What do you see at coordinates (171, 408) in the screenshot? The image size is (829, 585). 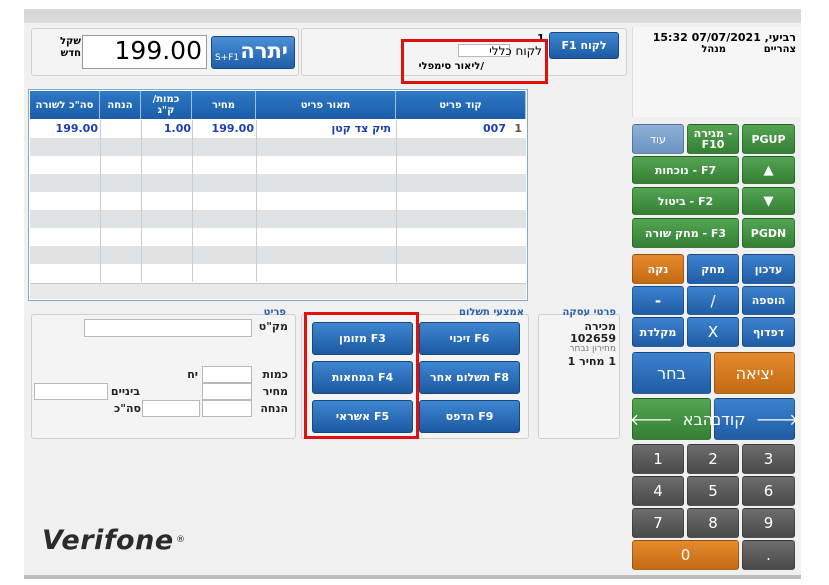 I see `total-field` at bounding box center [171, 408].